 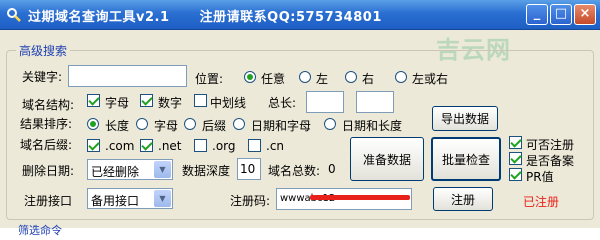 What do you see at coordinates (561, 14) in the screenshot?
I see `maximize-button: □` at bounding box center [561, 14].